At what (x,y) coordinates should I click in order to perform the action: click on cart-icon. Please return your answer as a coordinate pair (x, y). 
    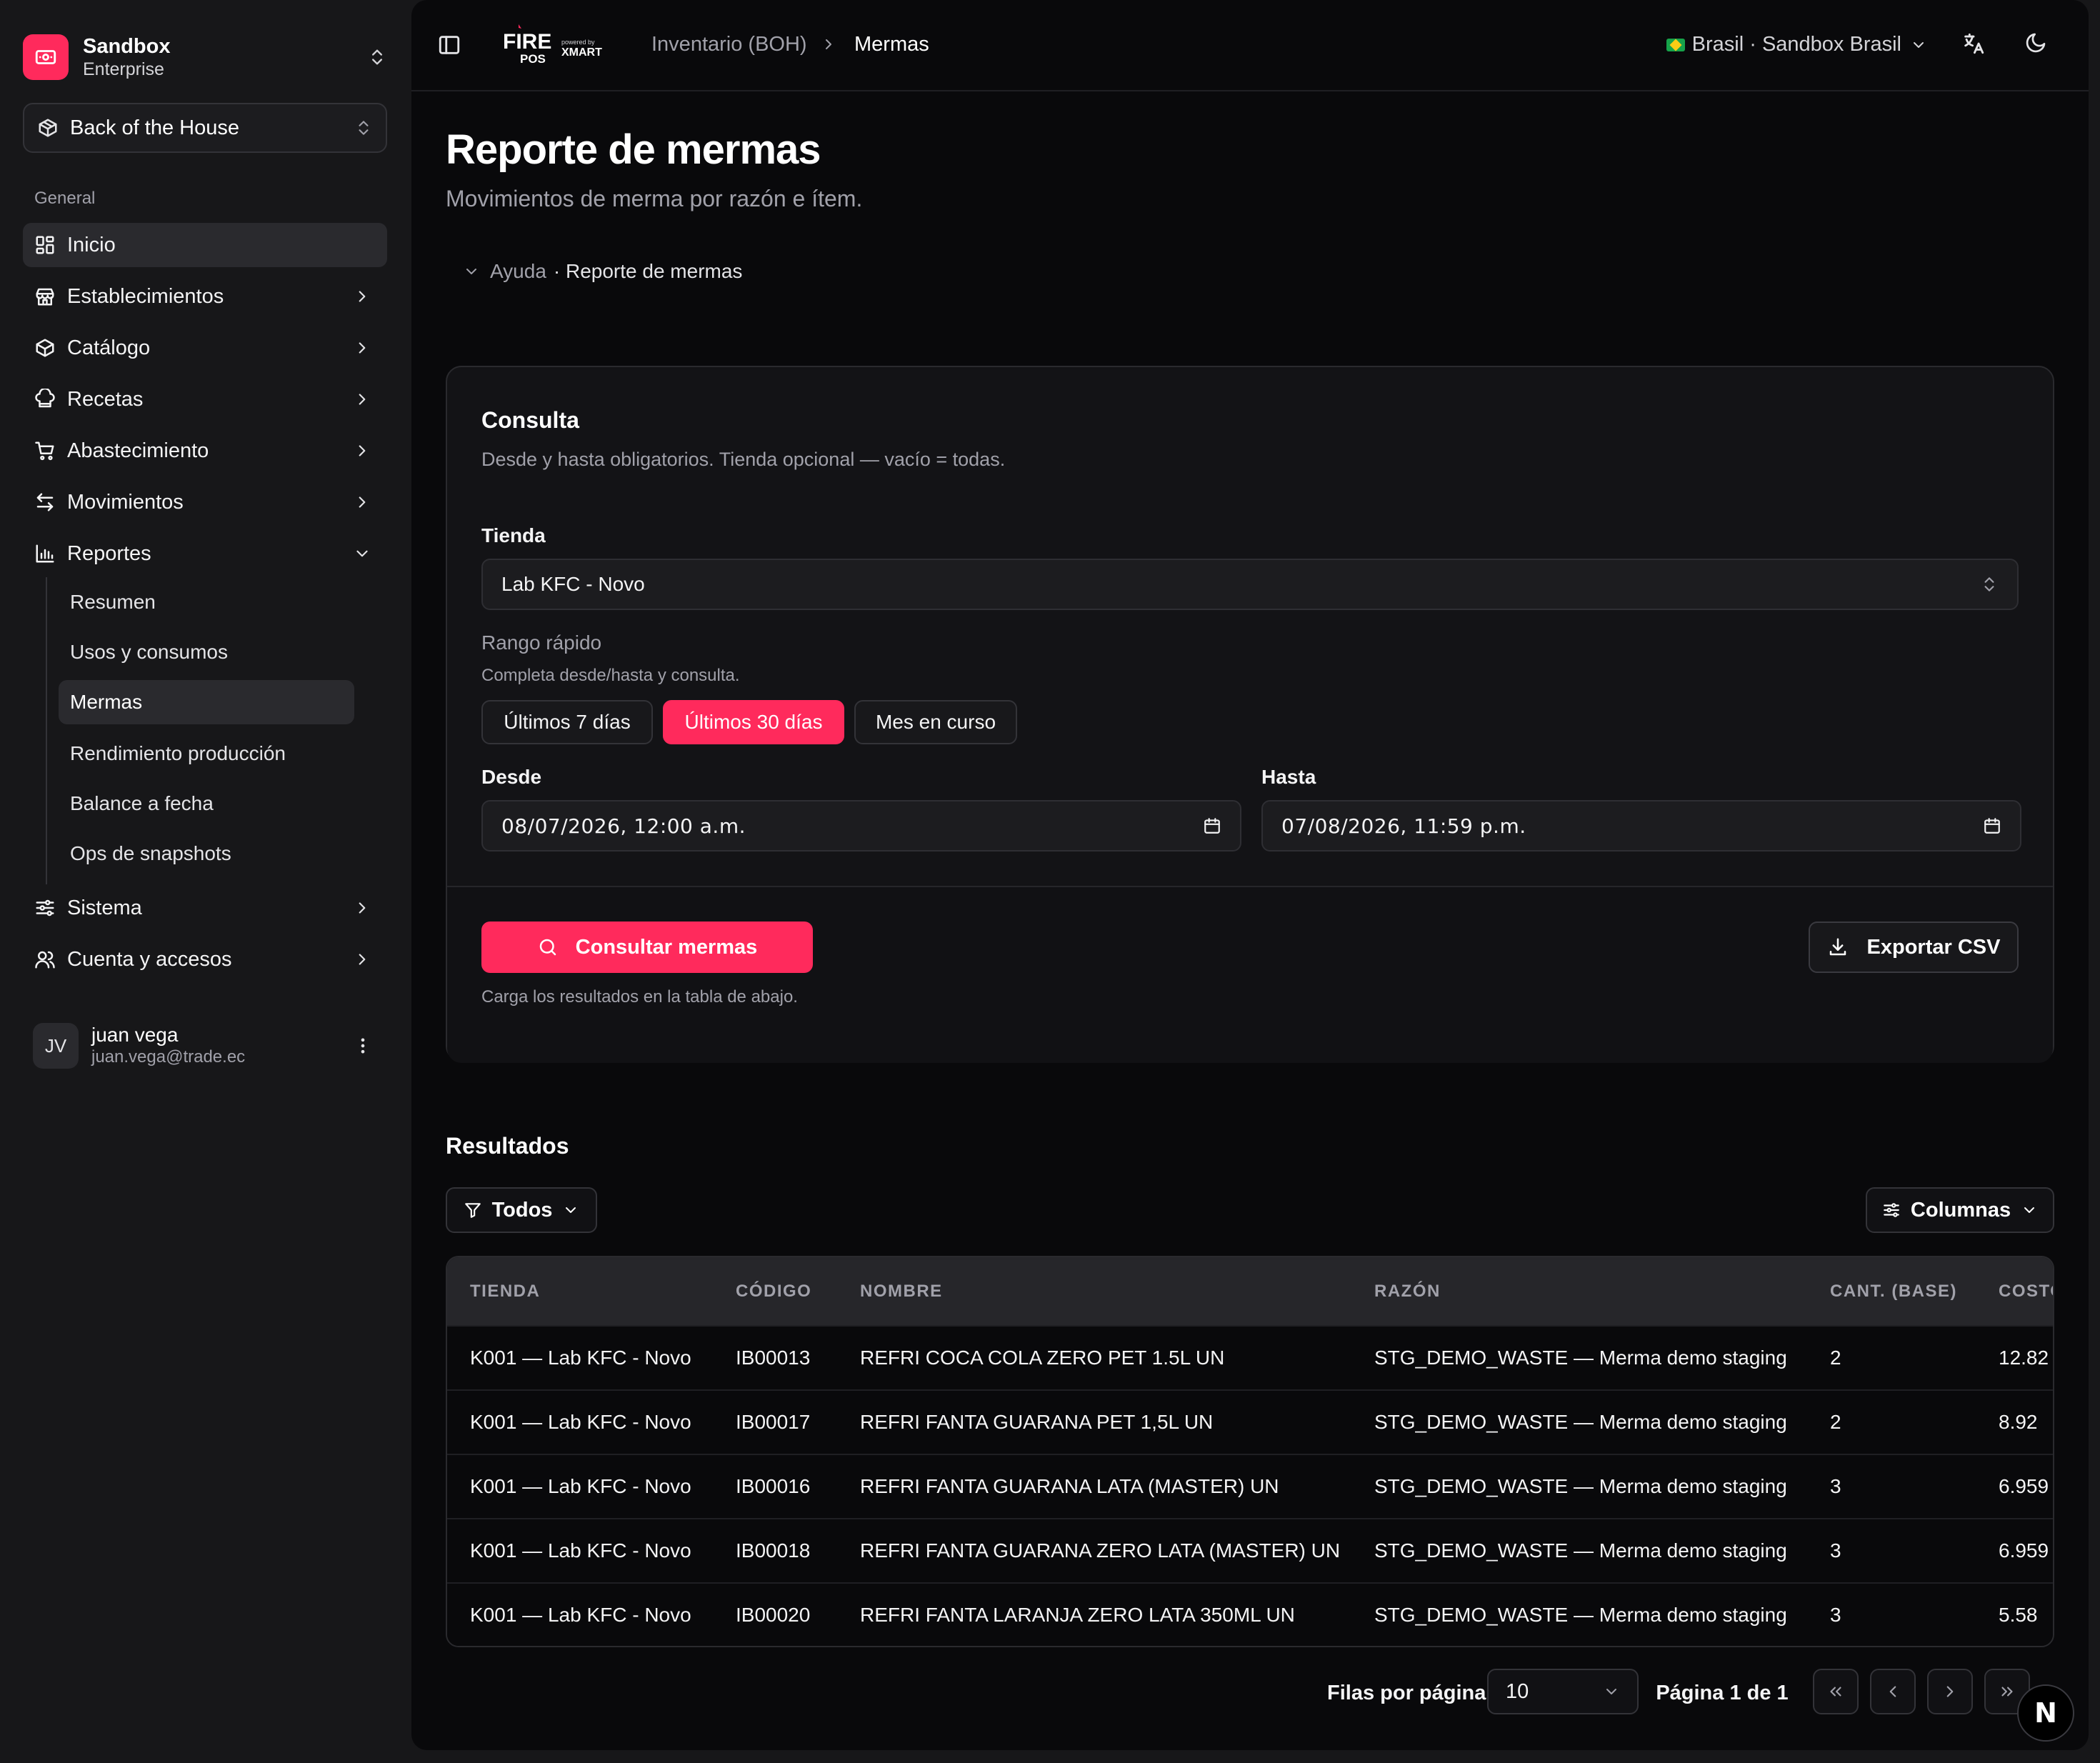
    Looking at the image, I should click on (45, 450).